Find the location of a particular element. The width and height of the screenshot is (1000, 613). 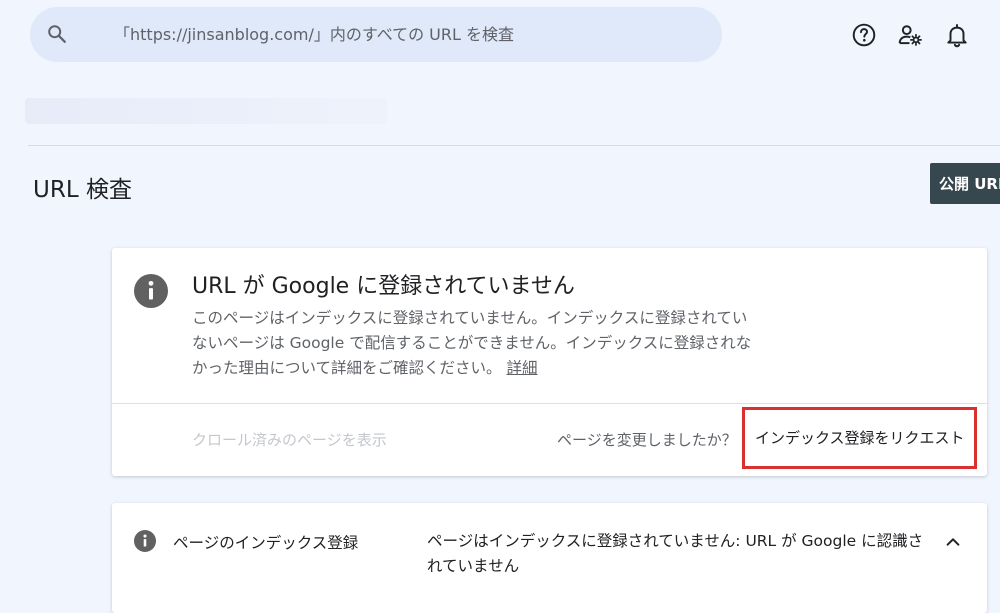

card-divider is located at coordinates (549, 403).